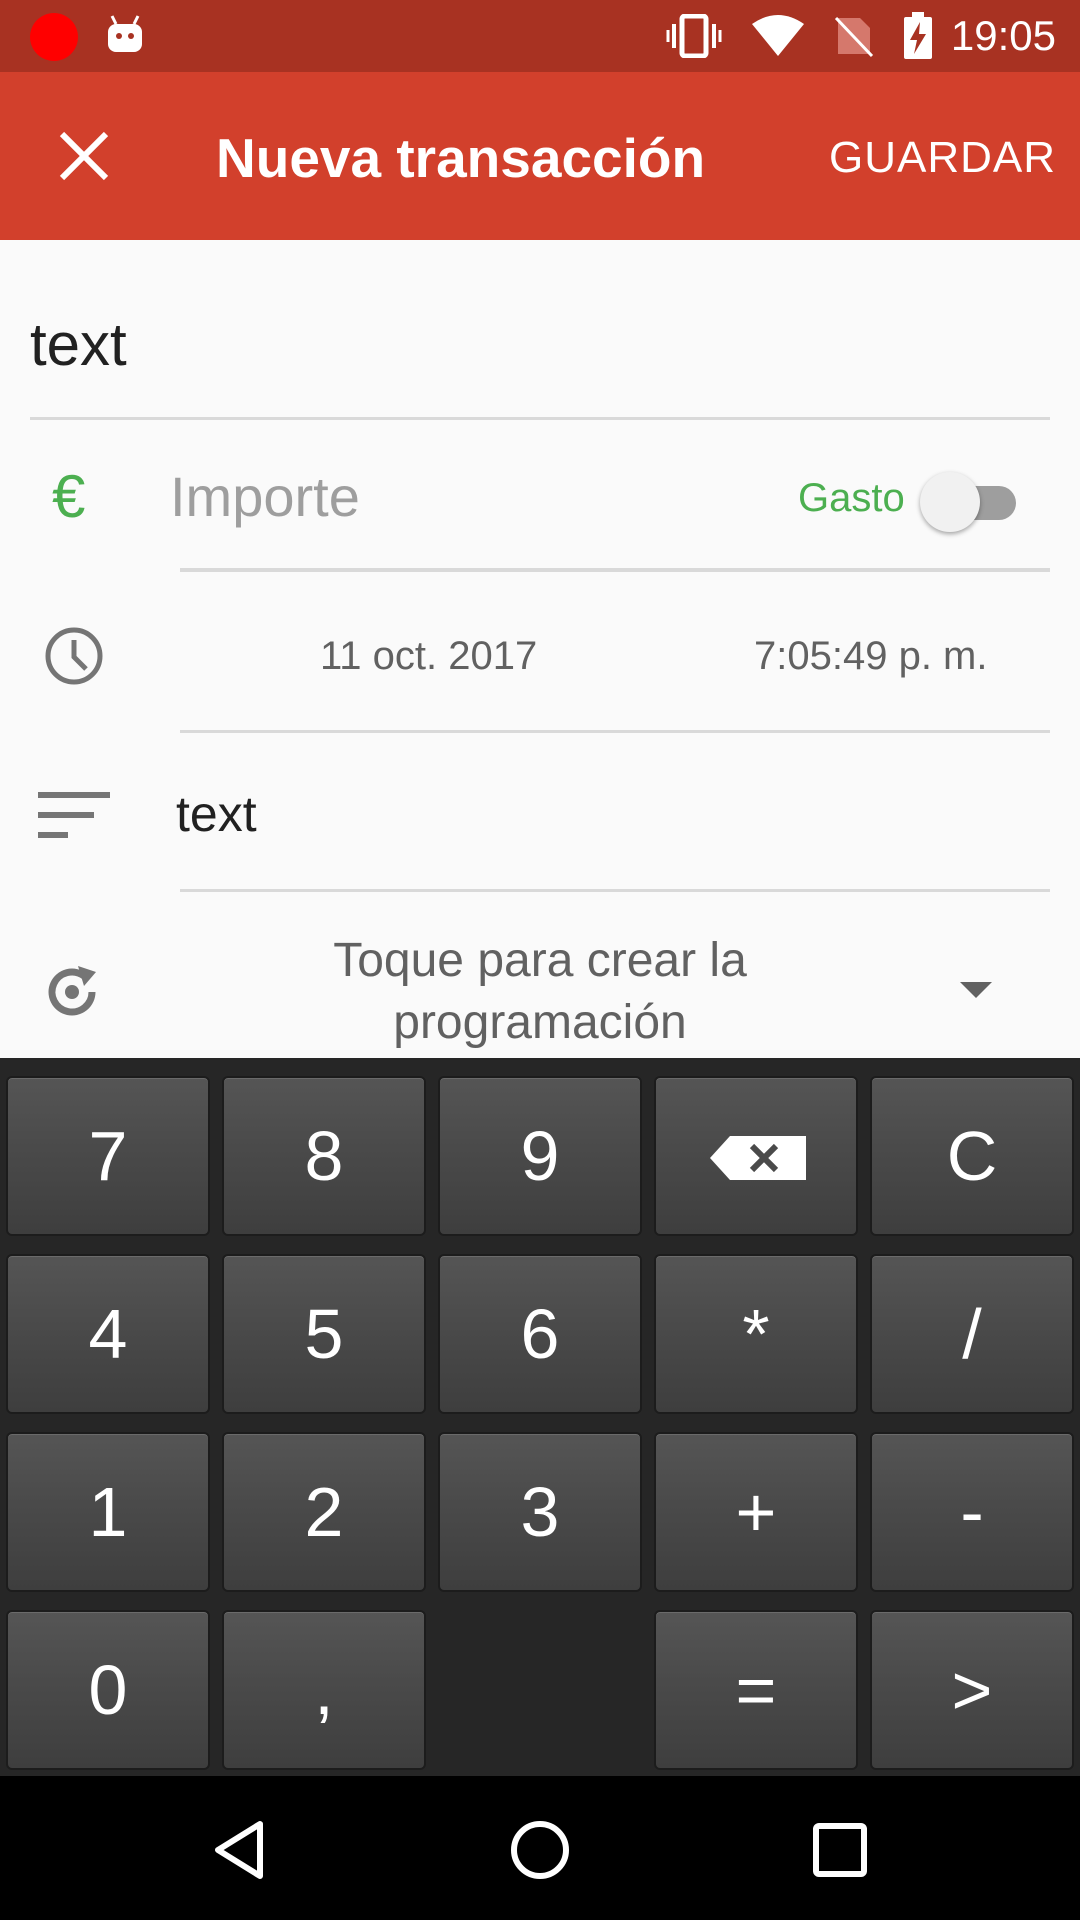 The image size is (1080, 1920). I want to click on key-plus: +, so click(756, 1512).